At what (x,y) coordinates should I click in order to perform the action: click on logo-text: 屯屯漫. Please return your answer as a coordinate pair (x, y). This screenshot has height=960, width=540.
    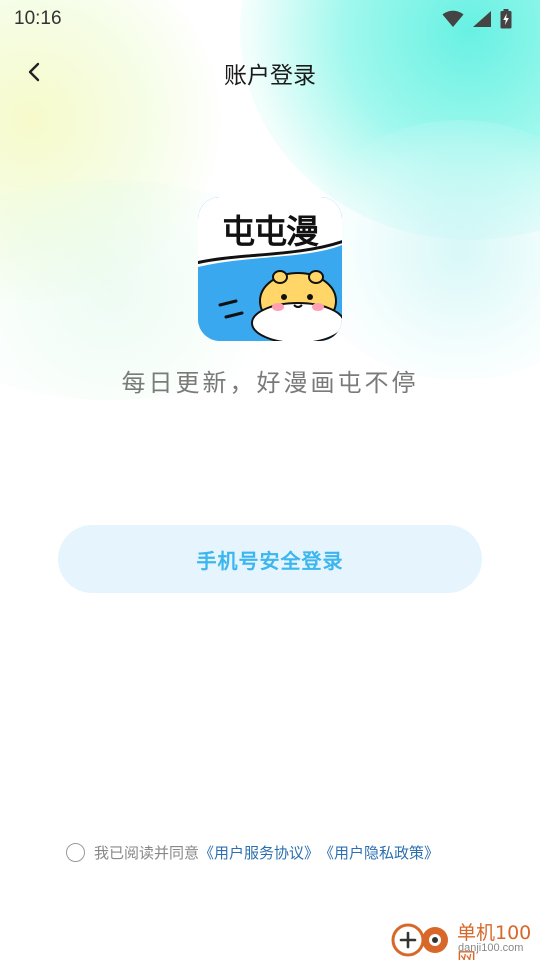
    Looking at the image, I should click on (270, 231).